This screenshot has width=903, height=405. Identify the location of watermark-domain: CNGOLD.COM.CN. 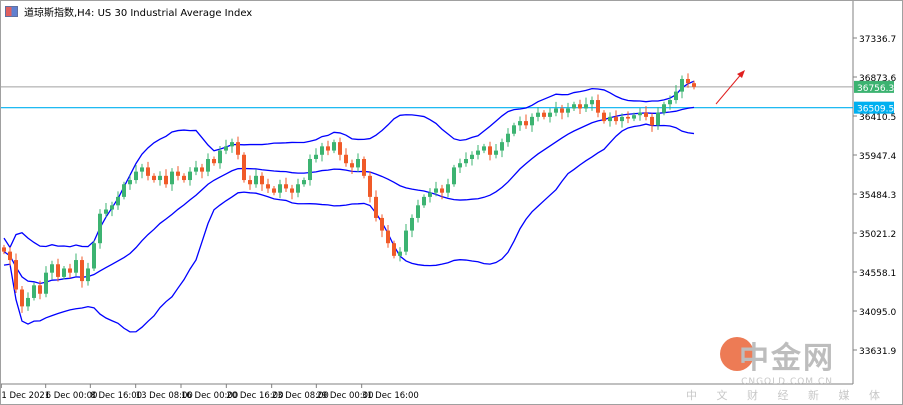
(787, 382).